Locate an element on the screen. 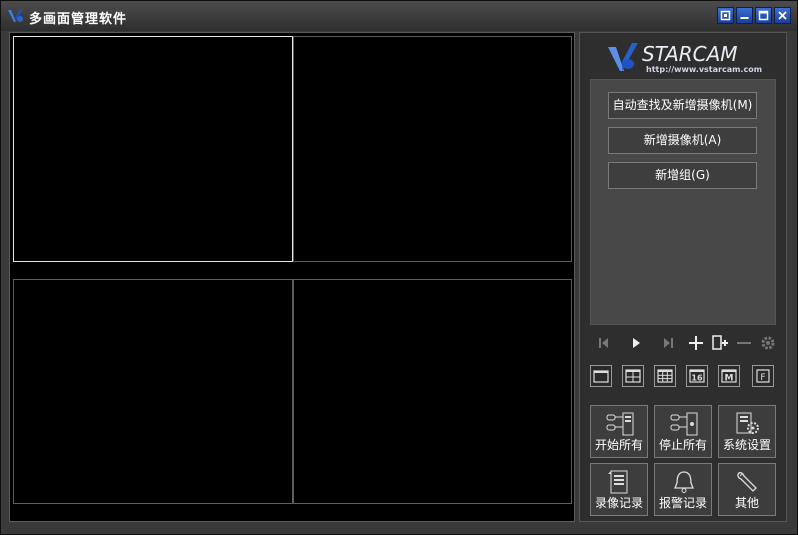  layout-selector: 16 M F is located at coordinates (685, 377).